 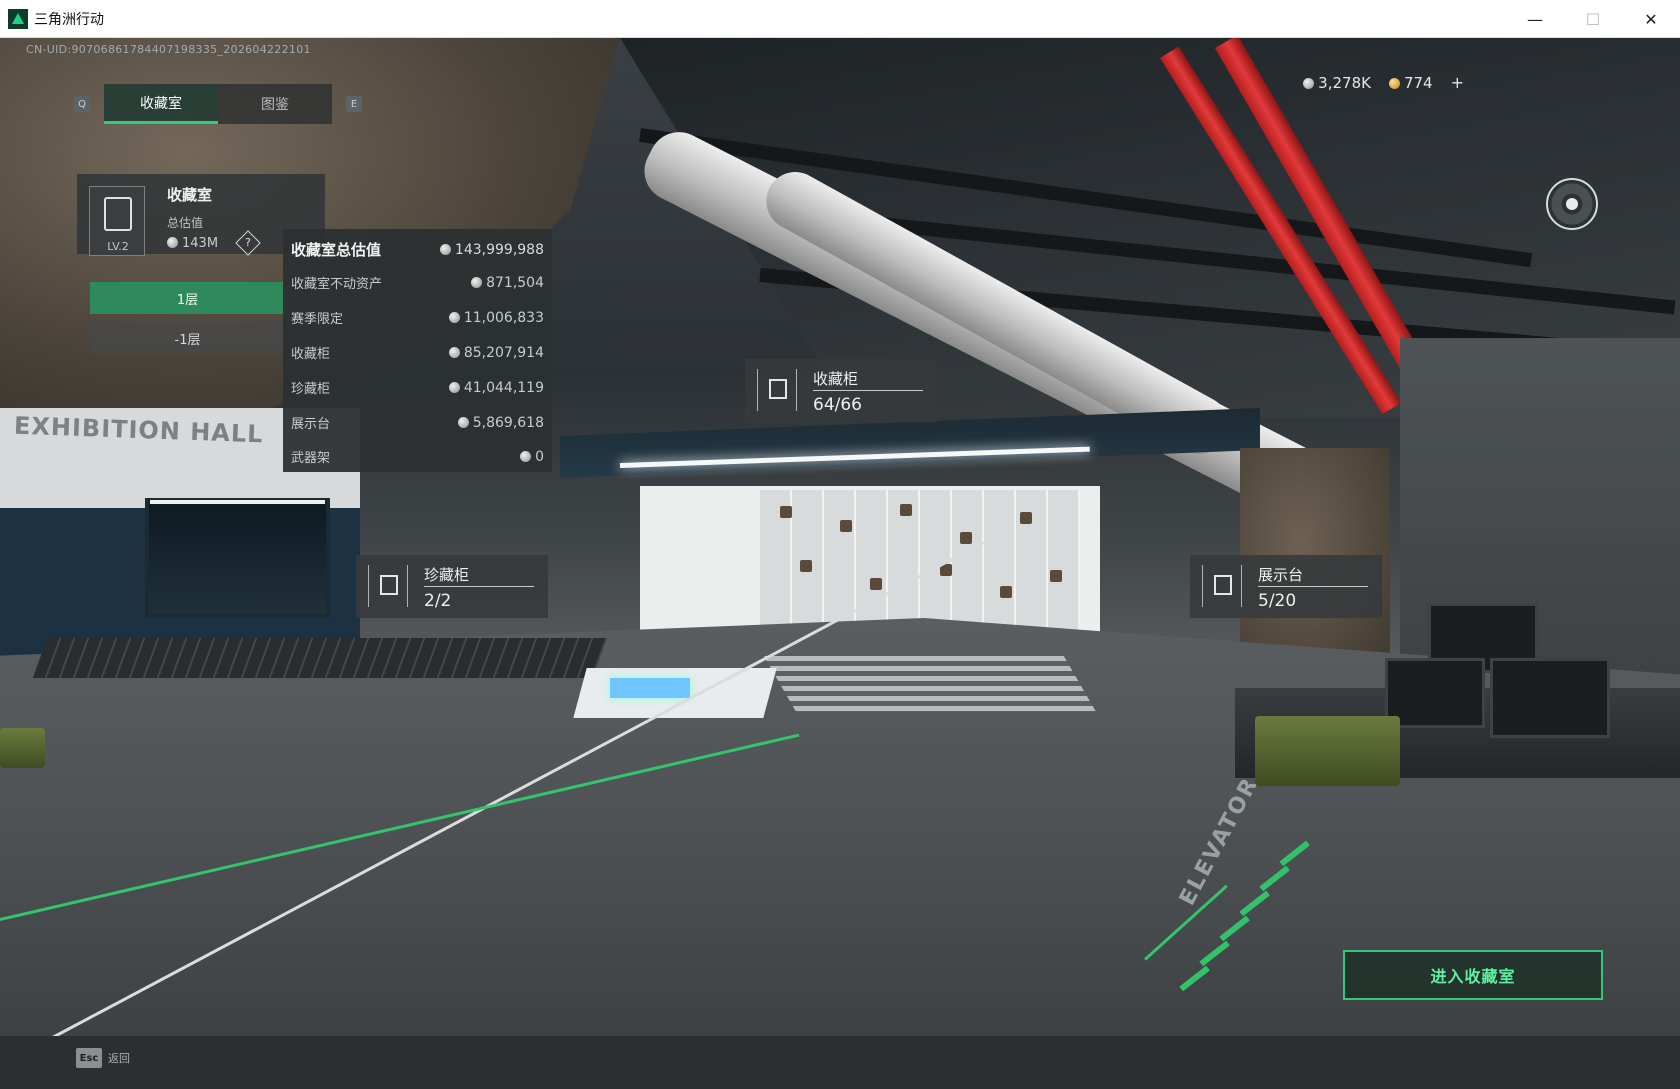 What do you see at coordinates (118, 214) in the screenshot?
I see `vault-icon` at bounding box center [118, 214].